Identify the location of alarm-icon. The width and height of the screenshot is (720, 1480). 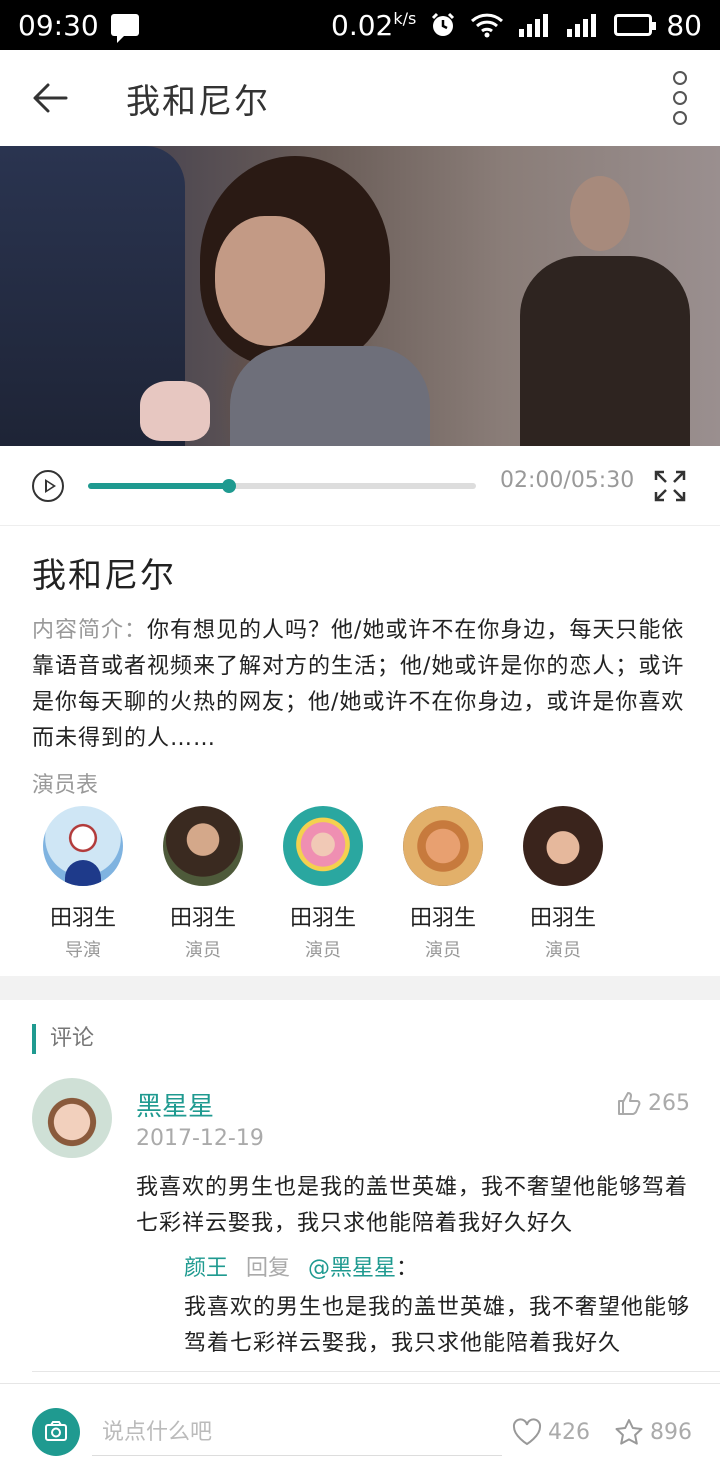
(443, 24).